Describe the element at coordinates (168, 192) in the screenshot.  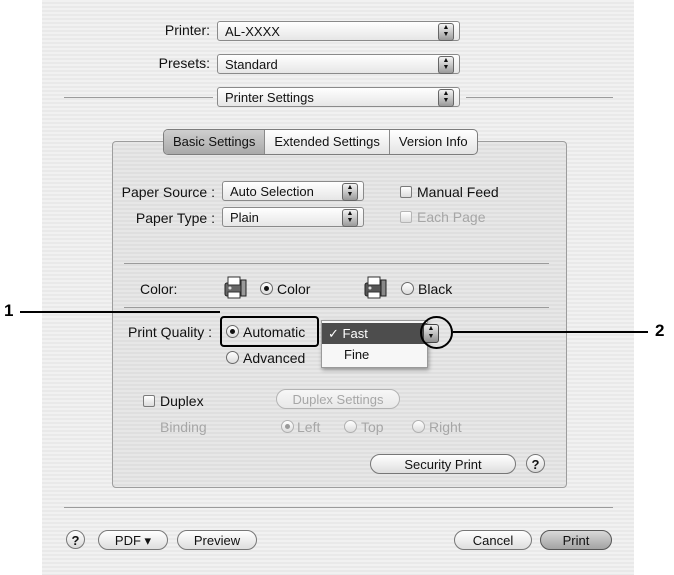
I see `paper-source-label: Paper Source :` at that location.